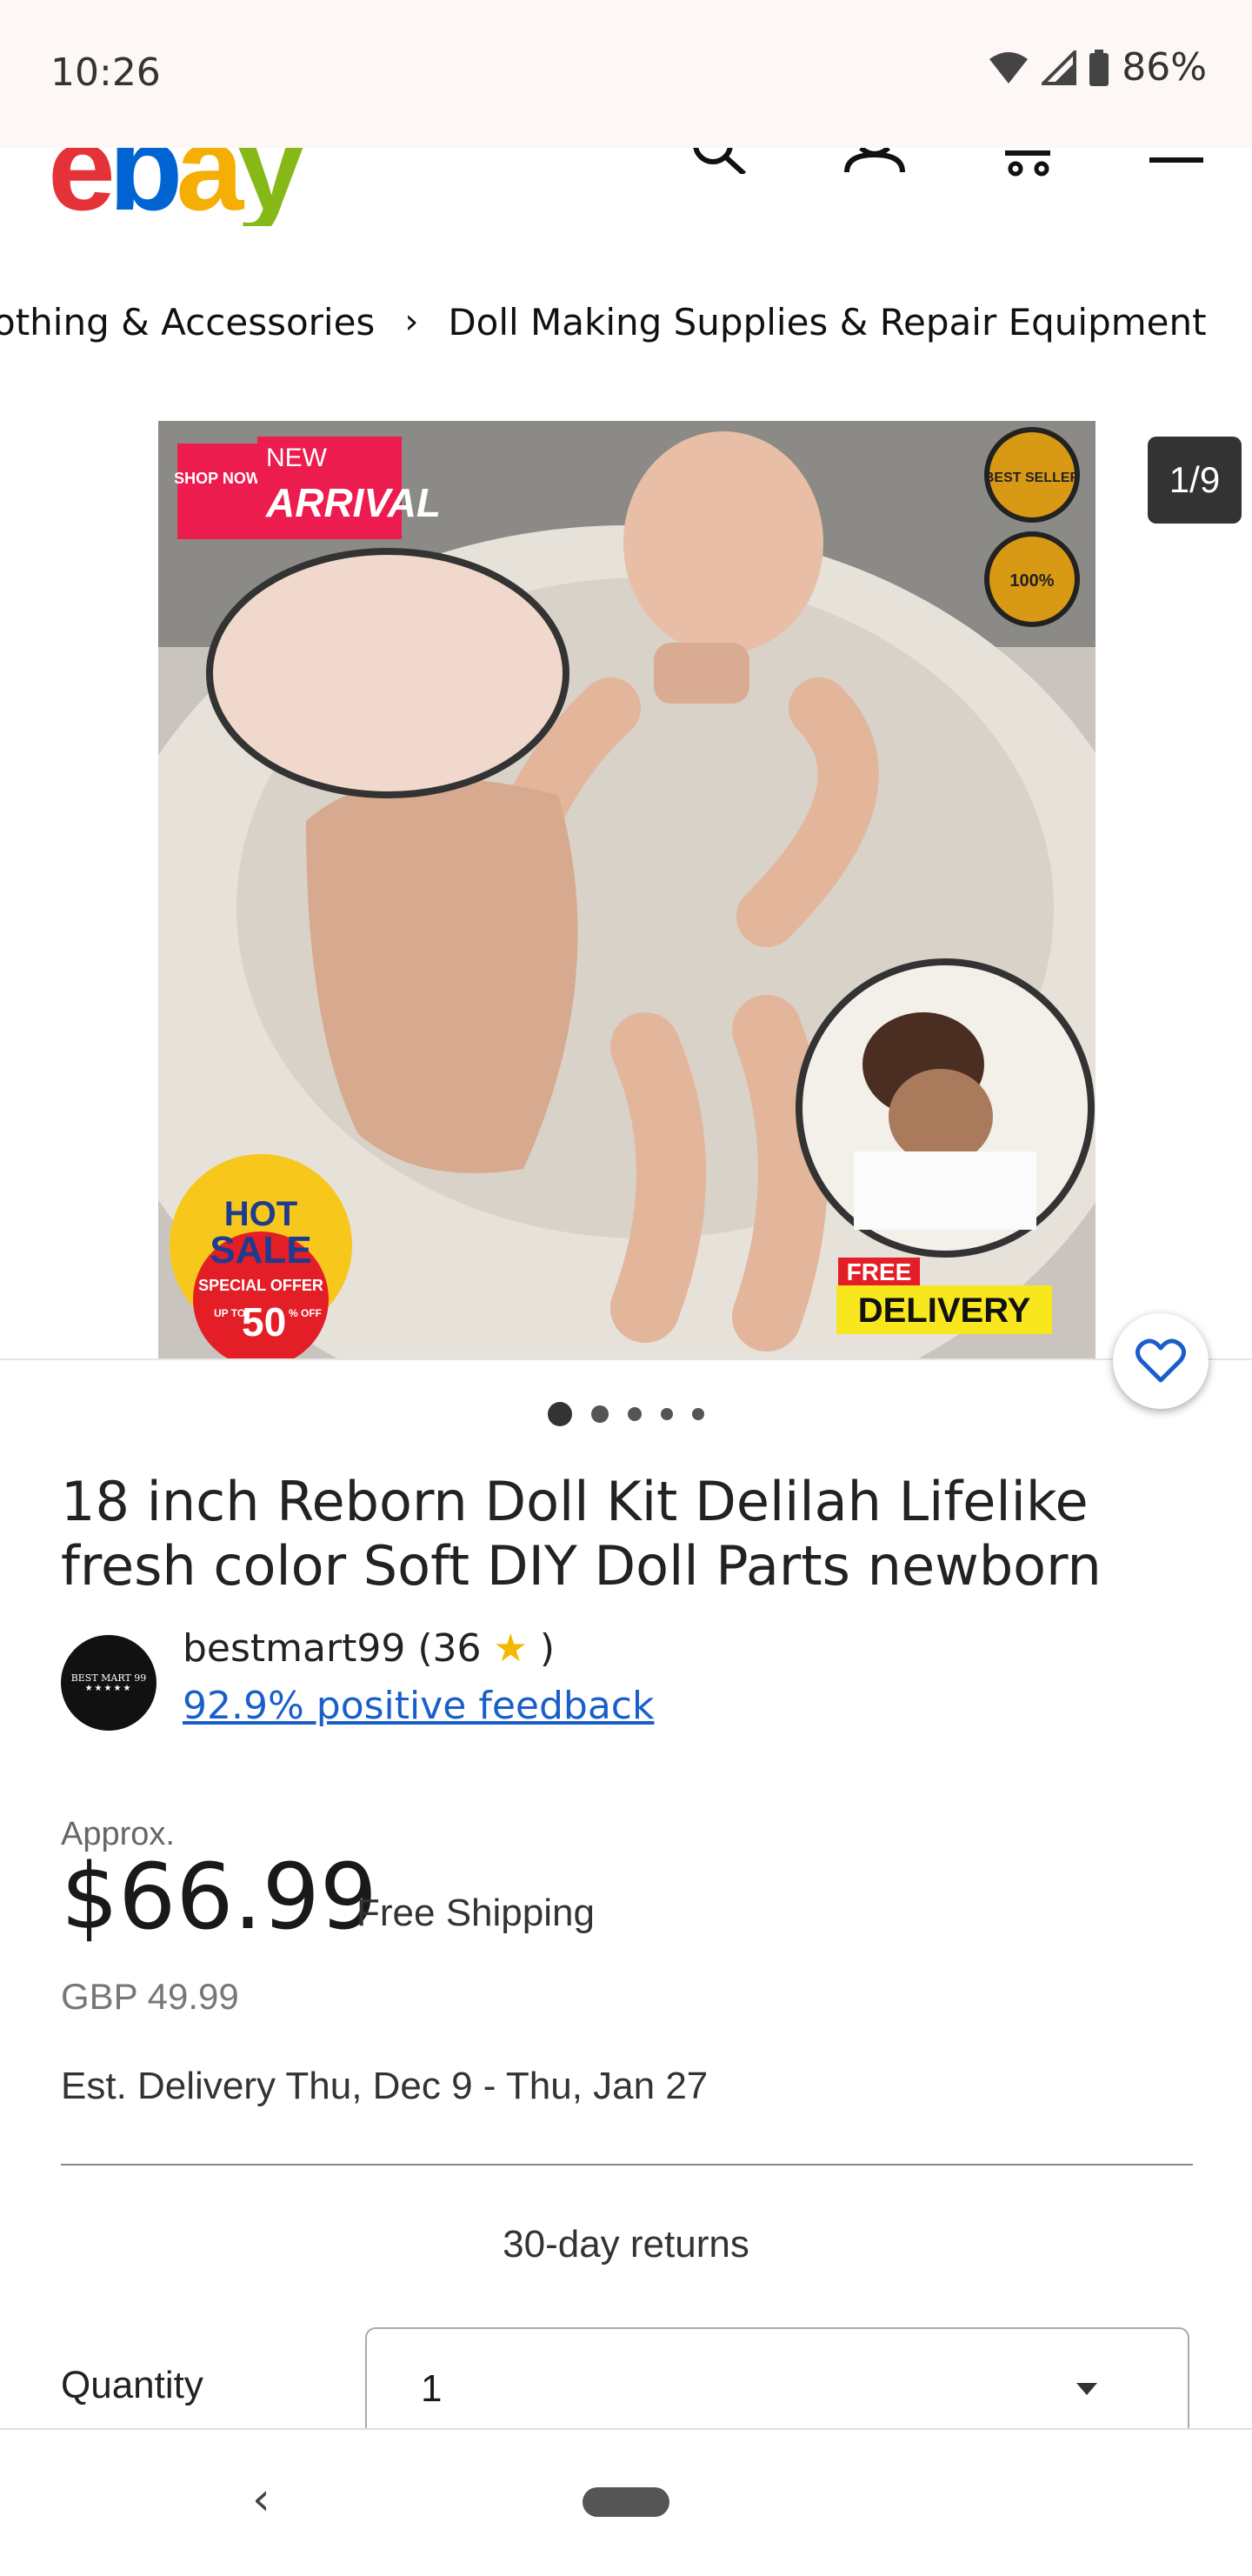  What do you see at coordinates (218, 479) in the screenshot?
I see `badge-shop-now: SHOP NOW` at bounding box center [218, 479].